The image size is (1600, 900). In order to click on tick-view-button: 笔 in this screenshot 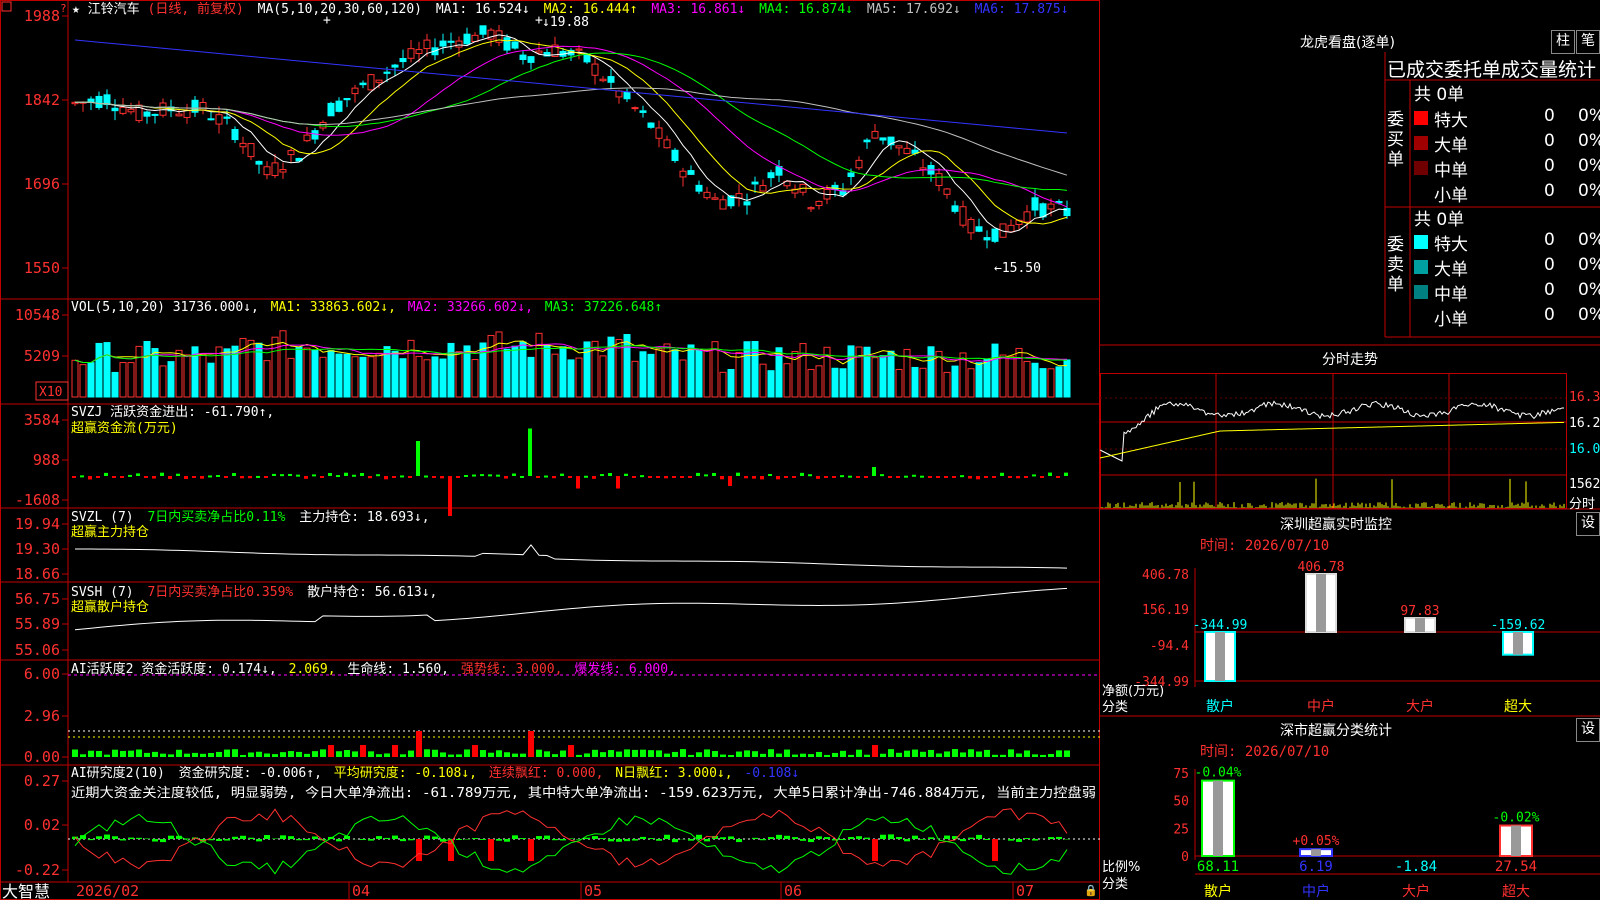, I will do `click(1588, 42)`.